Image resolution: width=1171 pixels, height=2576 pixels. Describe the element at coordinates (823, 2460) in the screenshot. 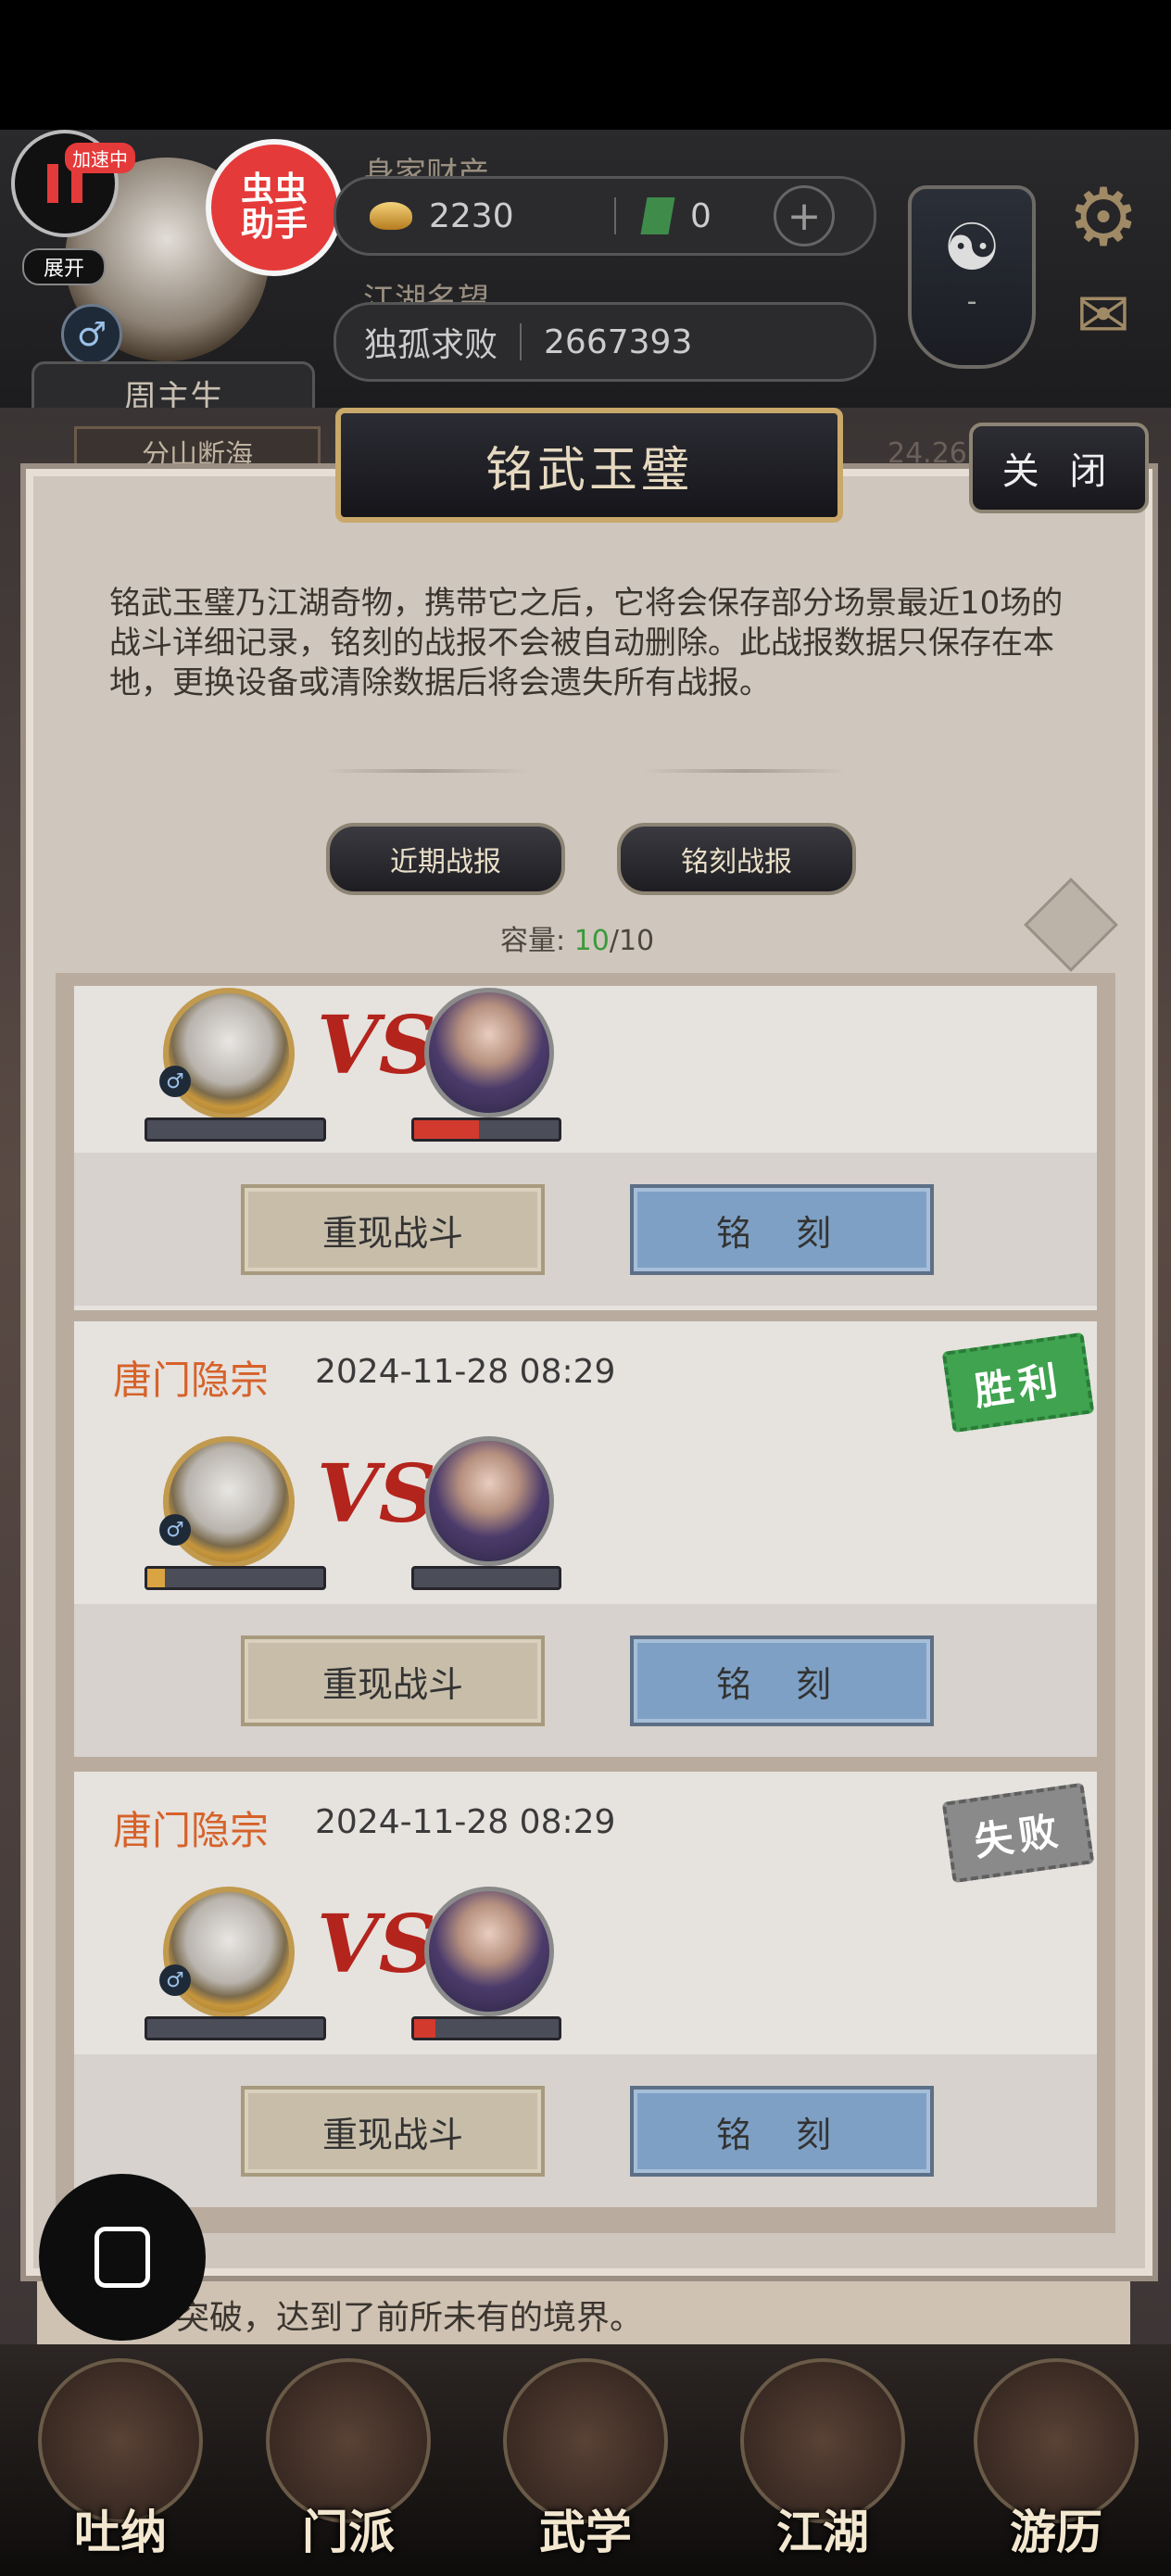

I see `nav-jianghu: 江湖` at that location.